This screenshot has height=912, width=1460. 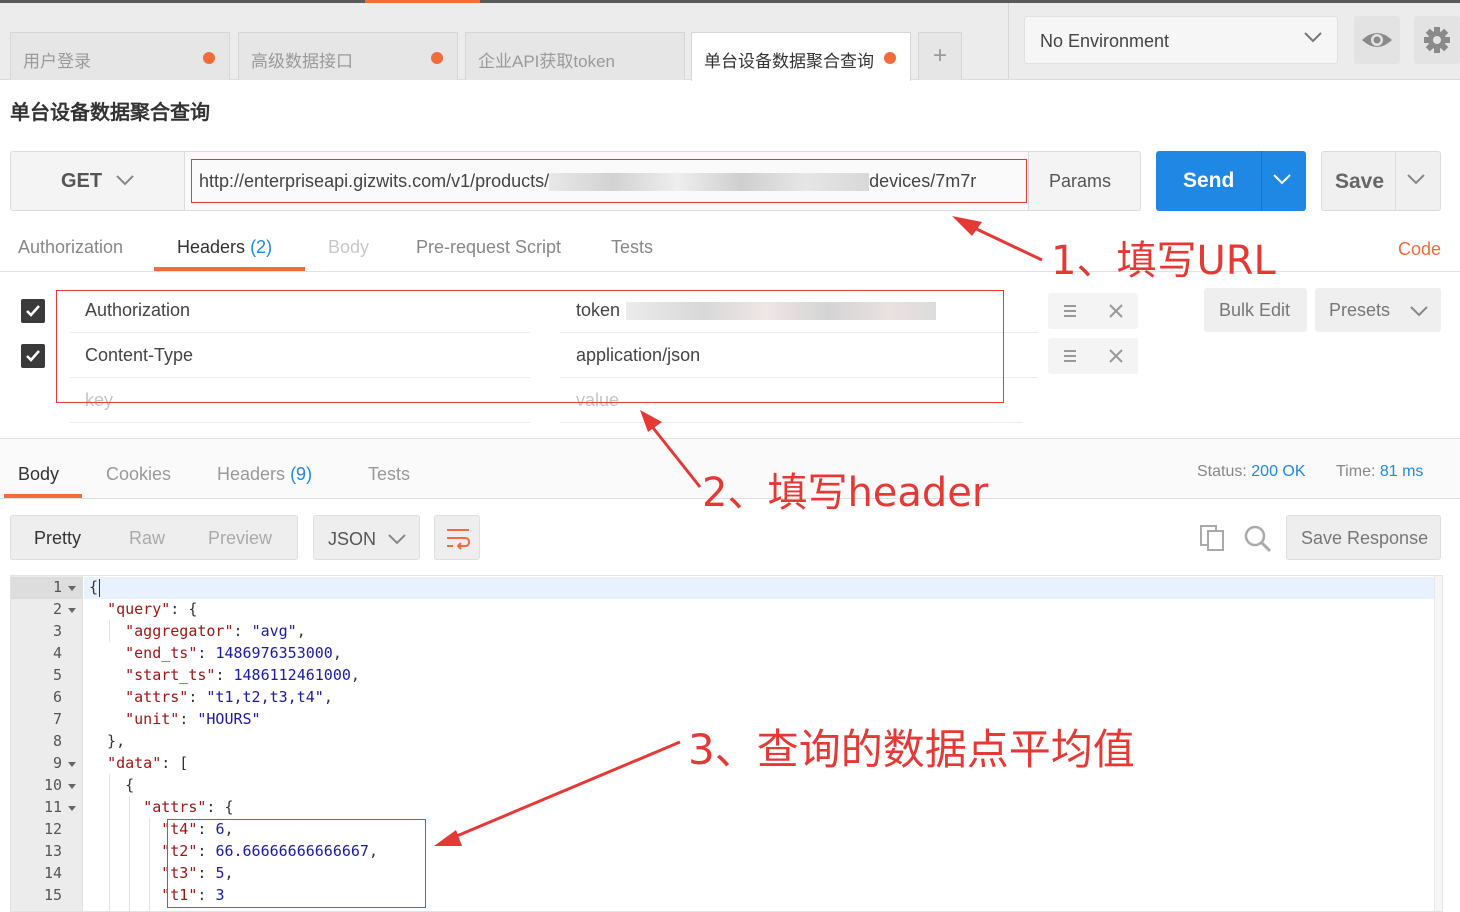 I want to click on add-tab-button: +, so click(x=940, y=56).